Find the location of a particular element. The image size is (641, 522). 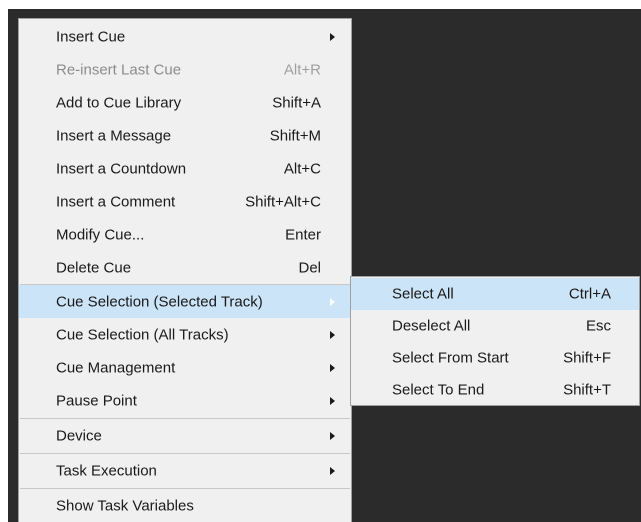

menu-item-cue-selection-all-tracks: Cue Selection (All Tracks) is located at coordinates (185, 334).